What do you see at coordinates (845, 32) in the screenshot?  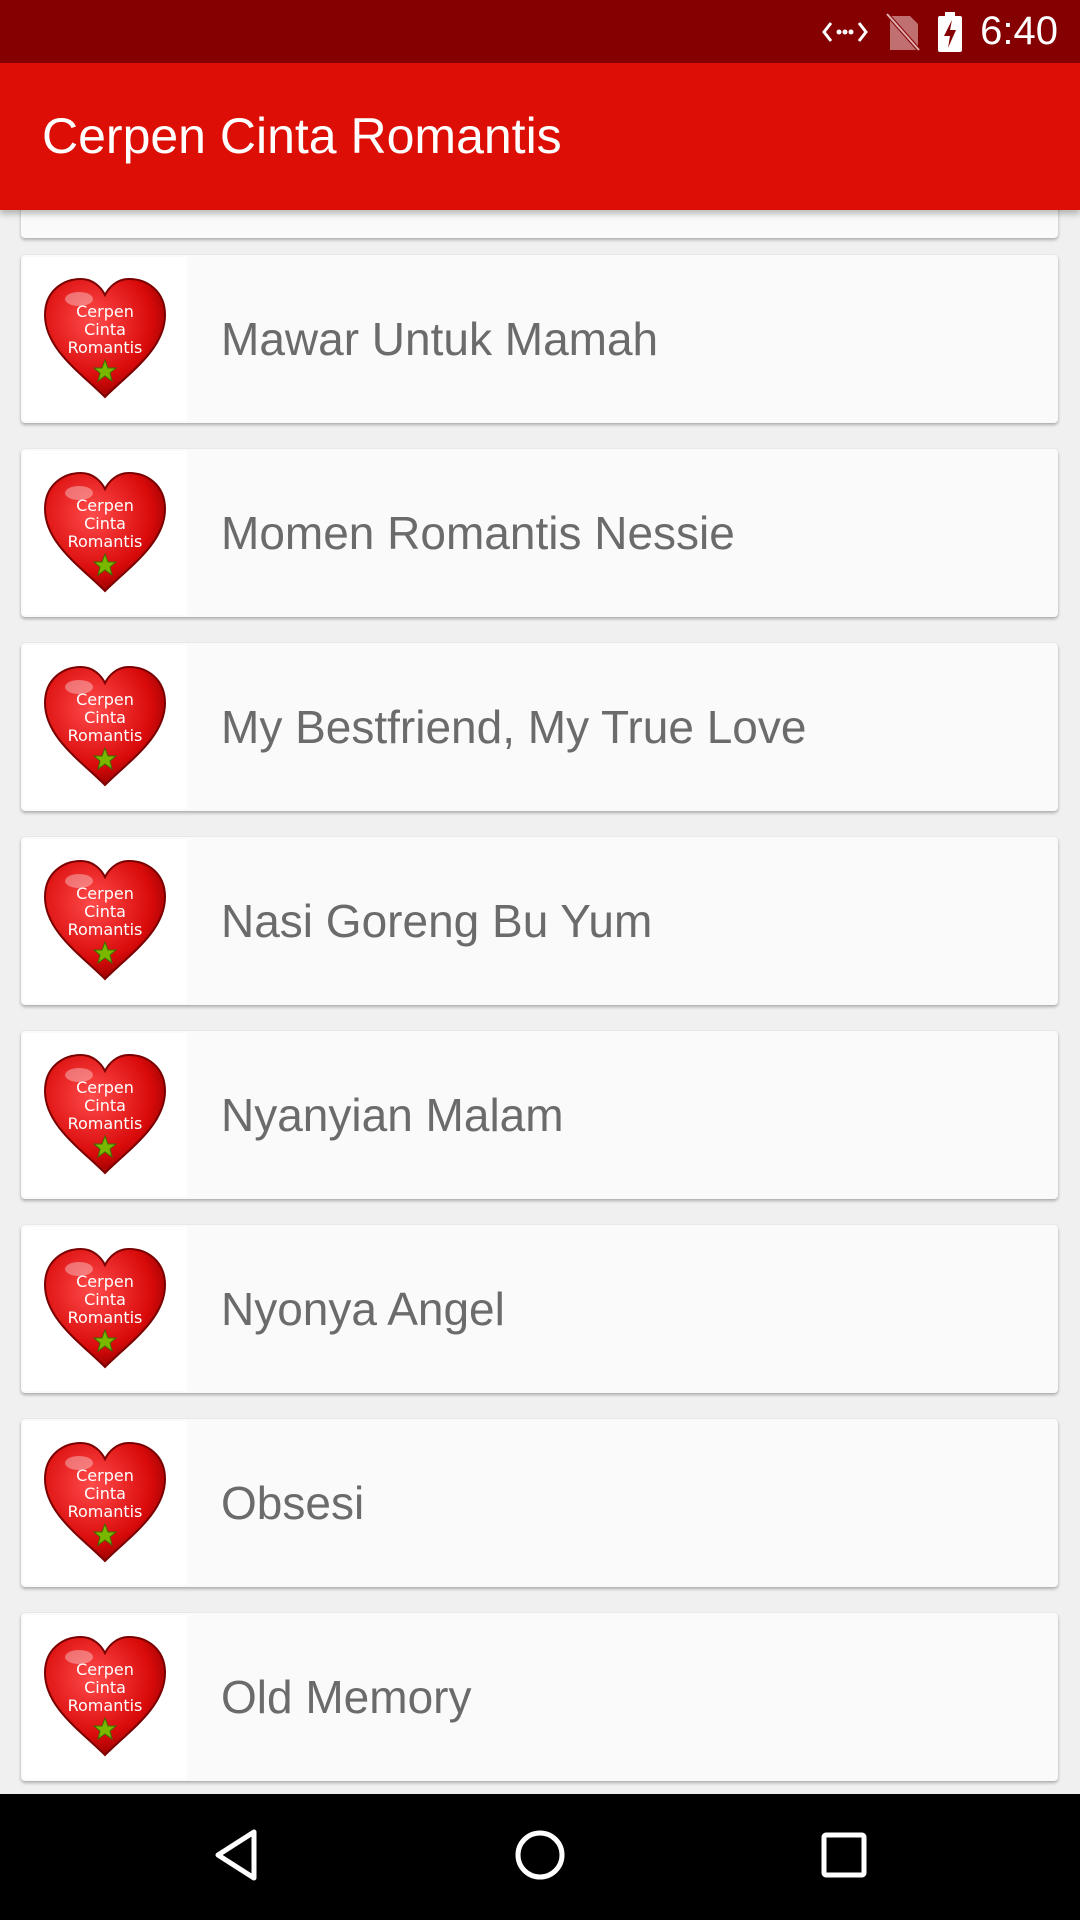 I see `data-transfer-icon` at bounding box center [845, 32].